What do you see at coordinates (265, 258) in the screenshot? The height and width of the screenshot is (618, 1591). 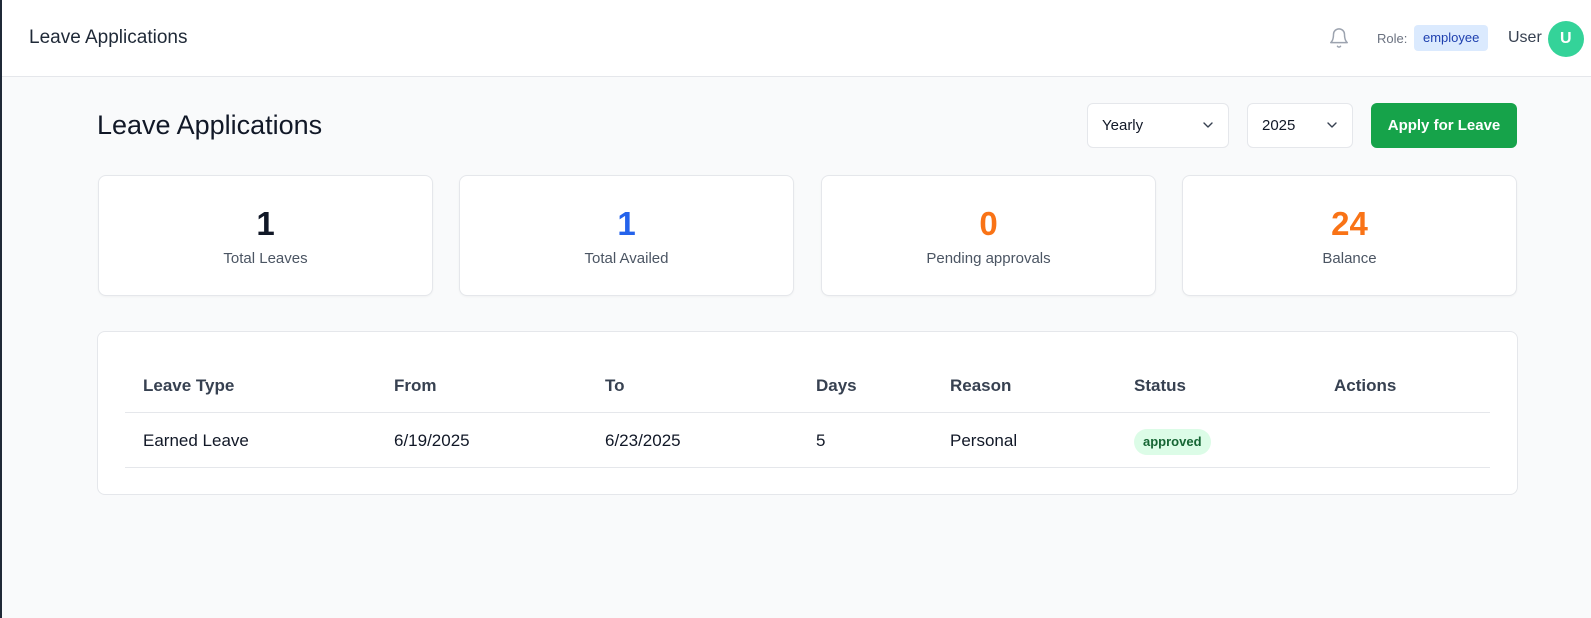 I see `stat-label: Total Leaves` at bounding box center [265, 258].